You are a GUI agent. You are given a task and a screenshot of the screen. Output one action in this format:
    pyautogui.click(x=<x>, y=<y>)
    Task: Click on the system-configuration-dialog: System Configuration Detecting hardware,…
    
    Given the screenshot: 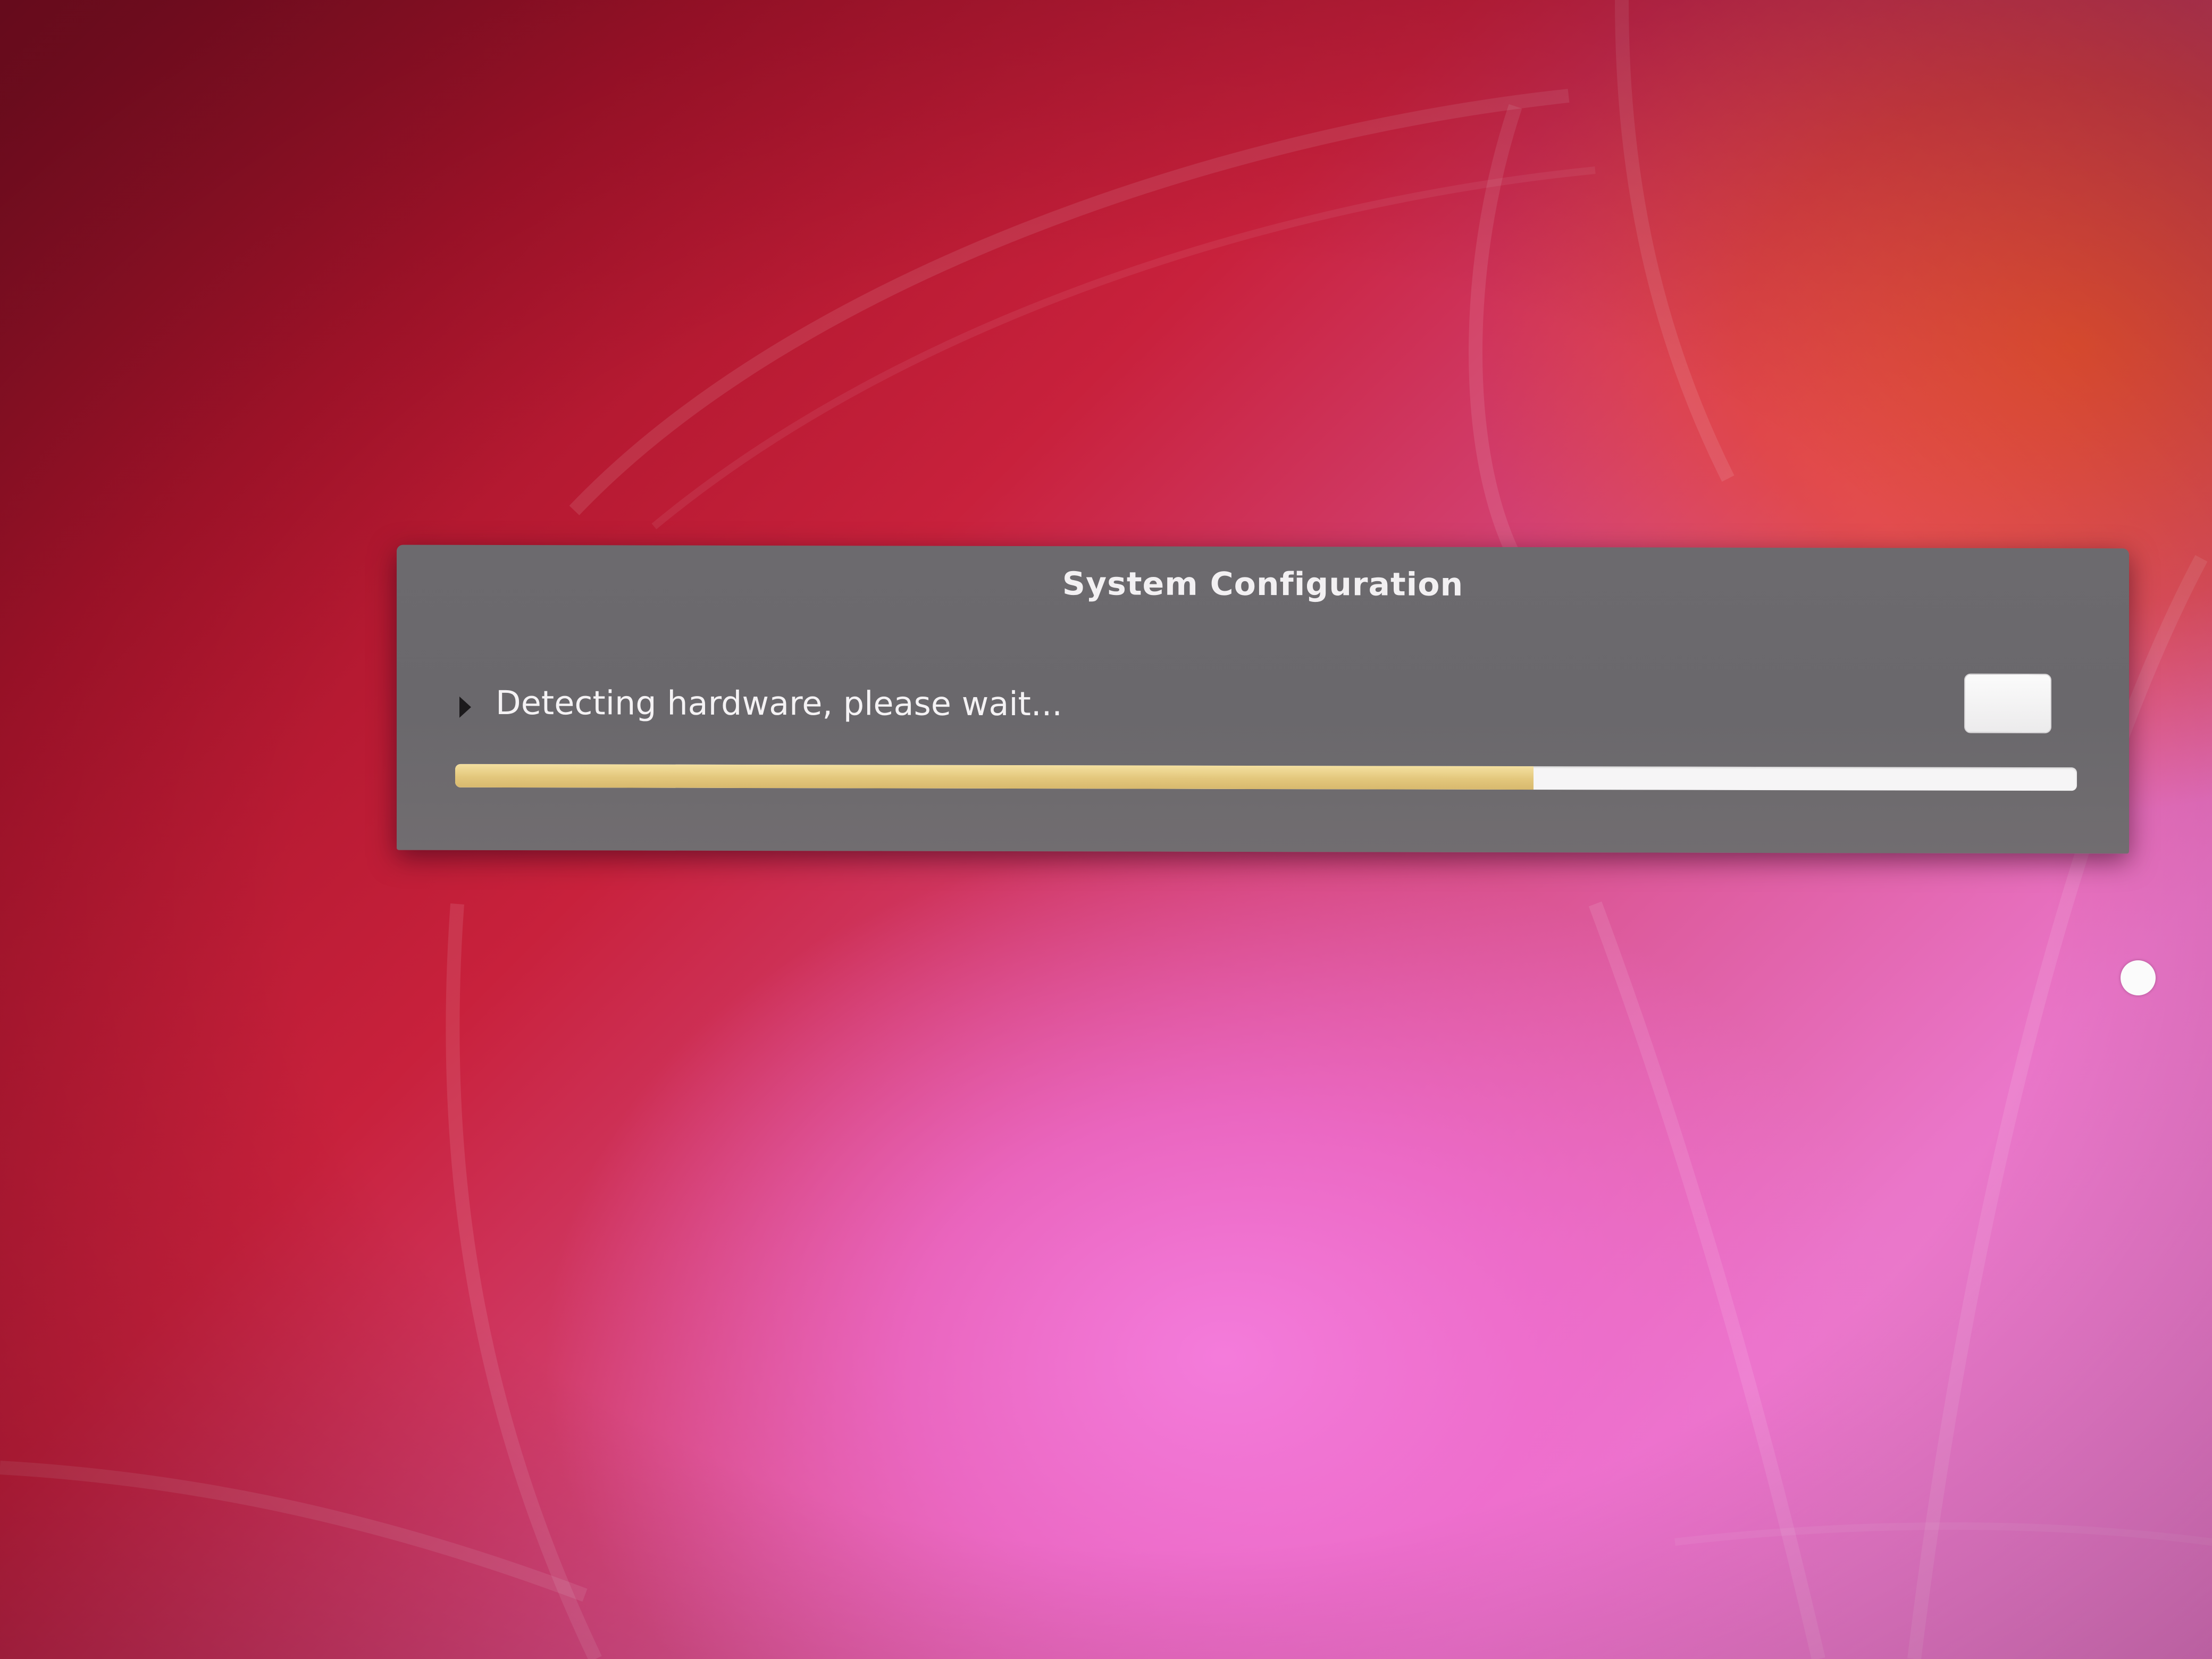 What is the action you would take?
    pyautogui.click(x=1263, y=699)
    